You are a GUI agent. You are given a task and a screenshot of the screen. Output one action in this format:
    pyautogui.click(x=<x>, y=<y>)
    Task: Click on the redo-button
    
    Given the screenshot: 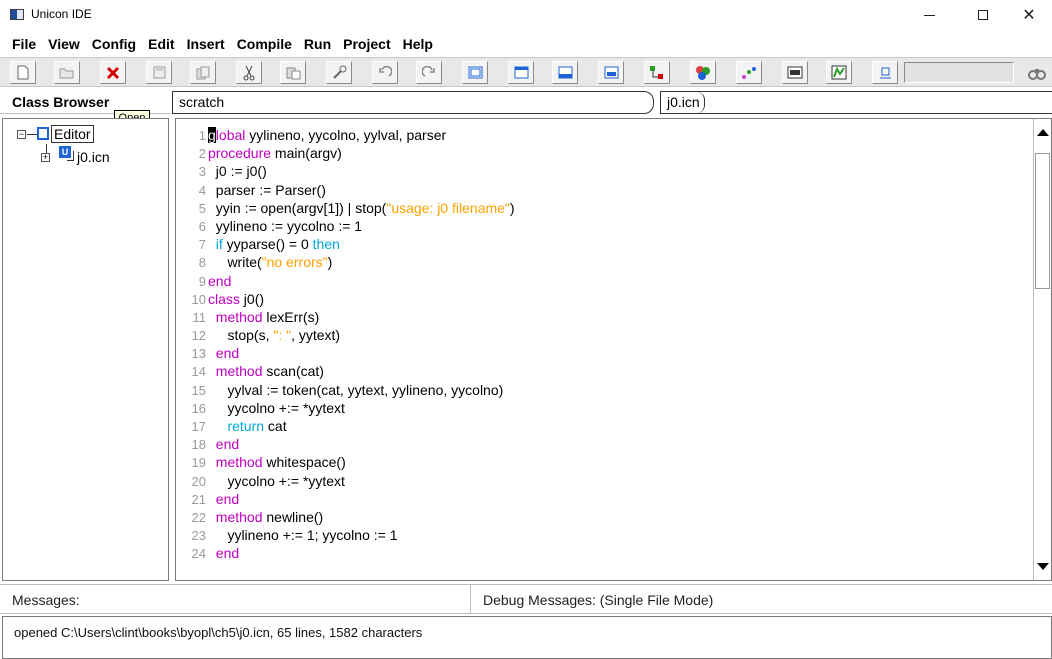 What is the action you would take?
    pyautogui.click(x=429, y=72)
    